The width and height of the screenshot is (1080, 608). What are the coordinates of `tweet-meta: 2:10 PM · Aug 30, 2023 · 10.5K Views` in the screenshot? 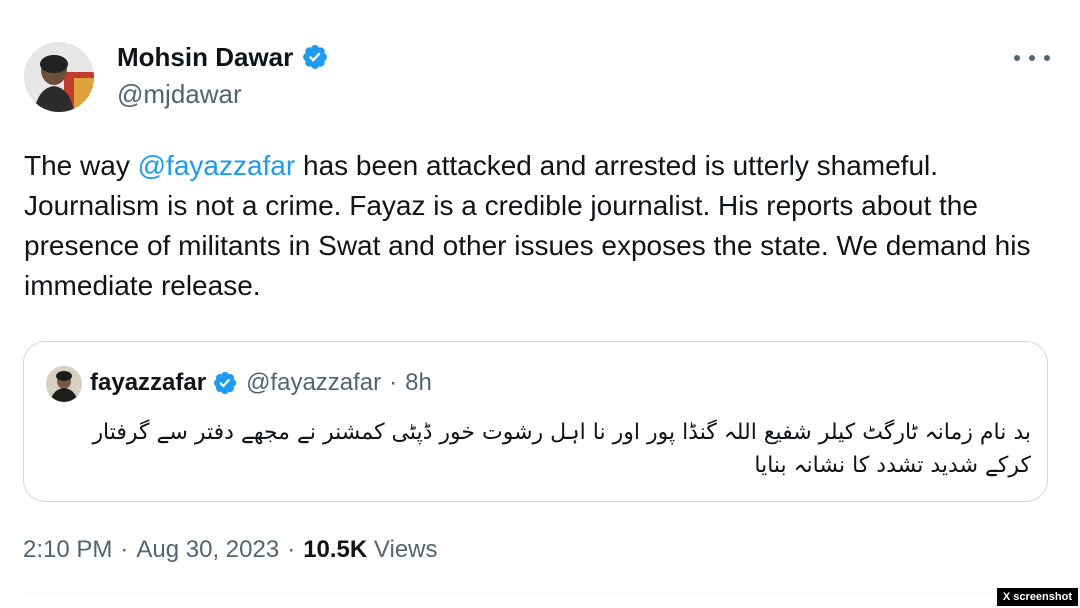 It's located at (230, 550).